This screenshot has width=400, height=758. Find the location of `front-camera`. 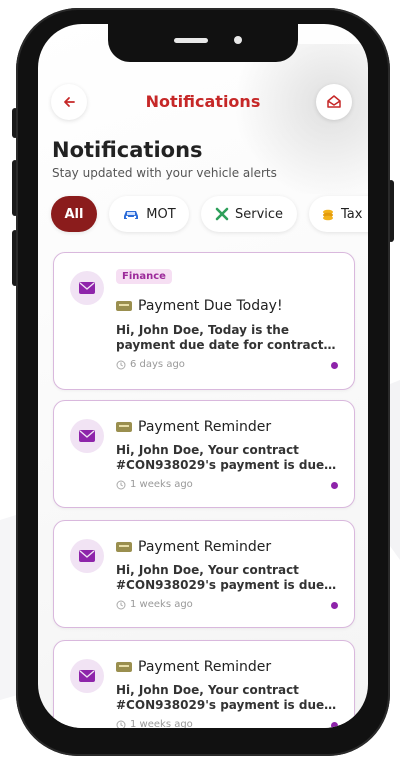

front-camera is located at coordinates (238, 40).